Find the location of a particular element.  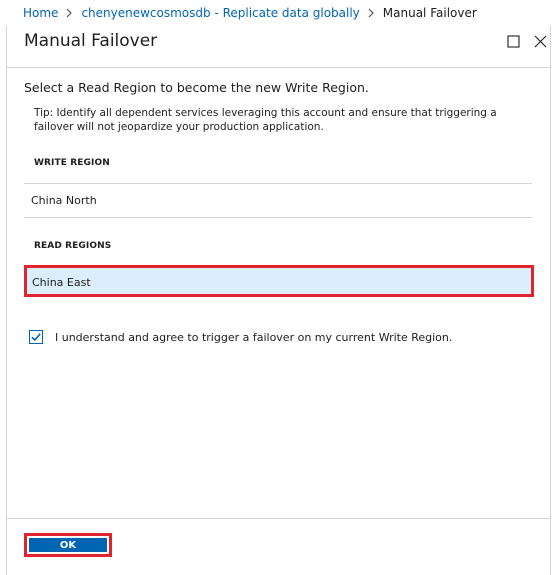

write-region-heading: WRITE REGION is located at coordinates (72, 163).